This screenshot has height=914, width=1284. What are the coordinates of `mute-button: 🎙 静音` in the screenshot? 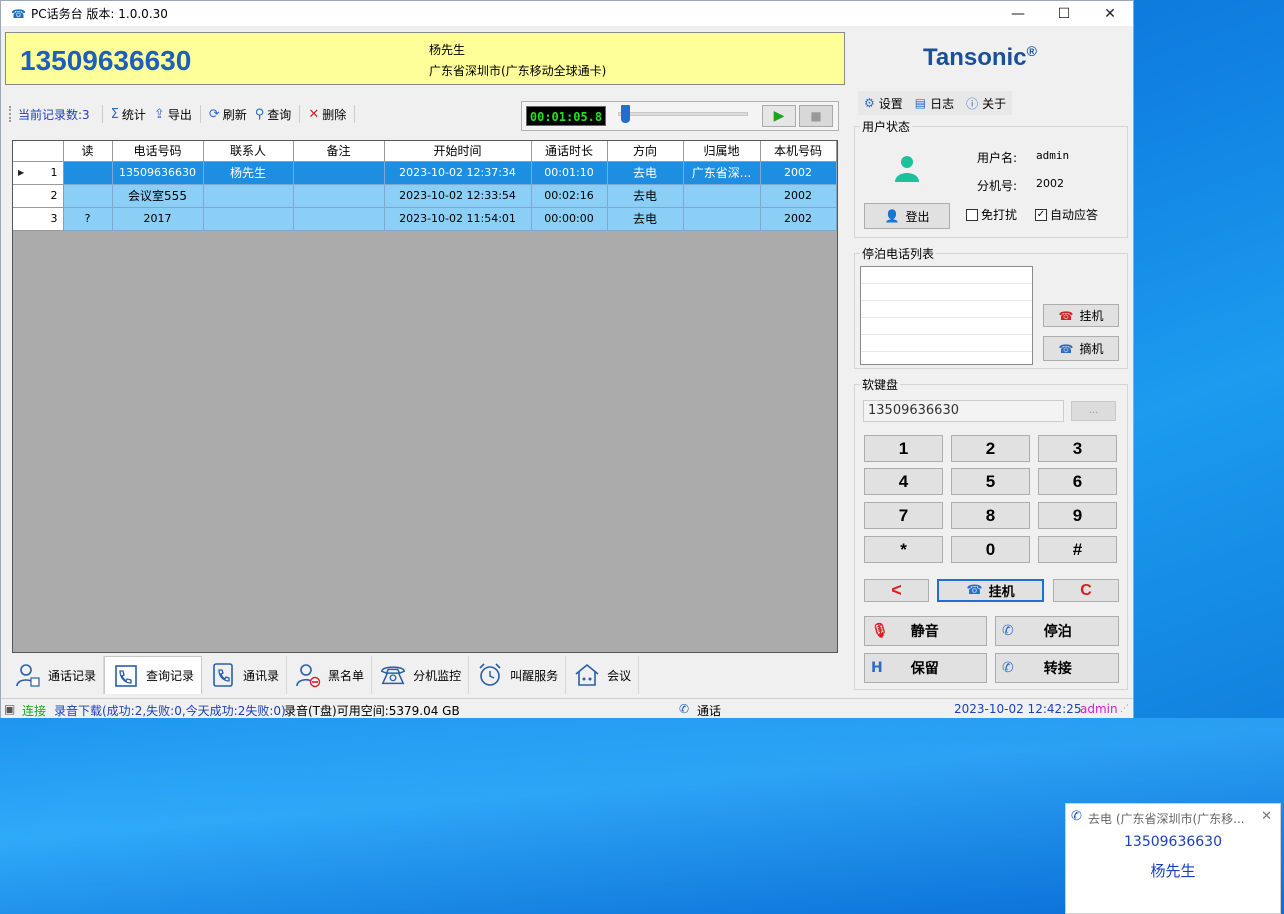 It's located at (925, 631).